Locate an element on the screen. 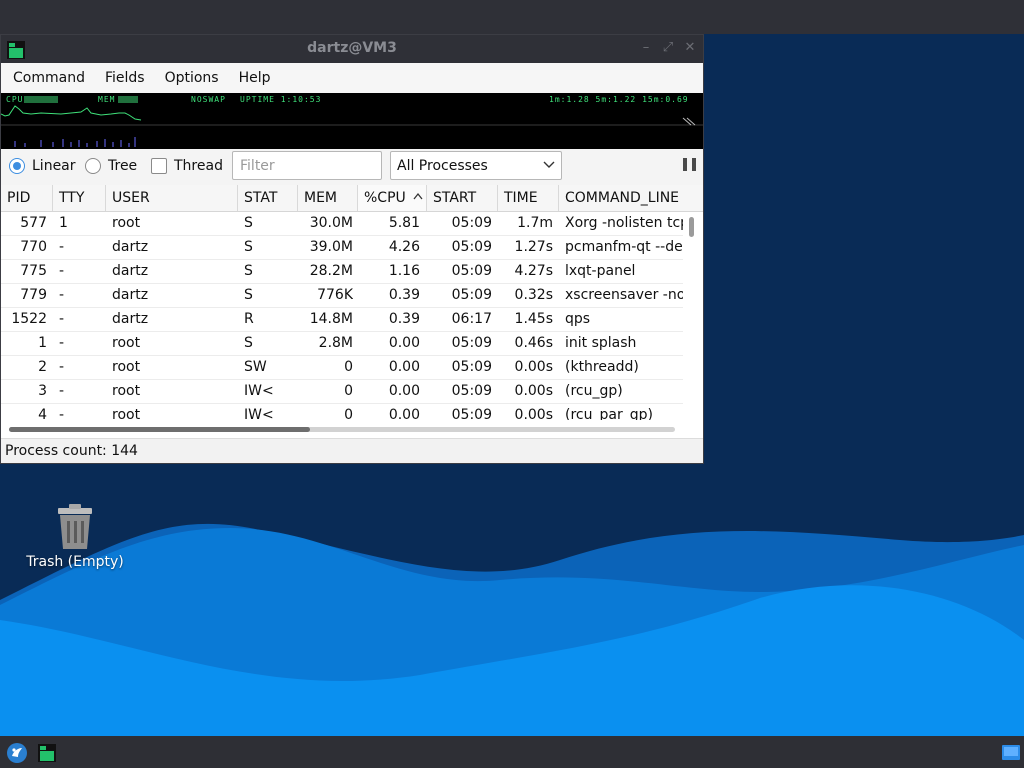 Image resolution: width=1024 pixels, height=768 pixels. thread-checkbox: Thread is located at coordinates (187, 166).